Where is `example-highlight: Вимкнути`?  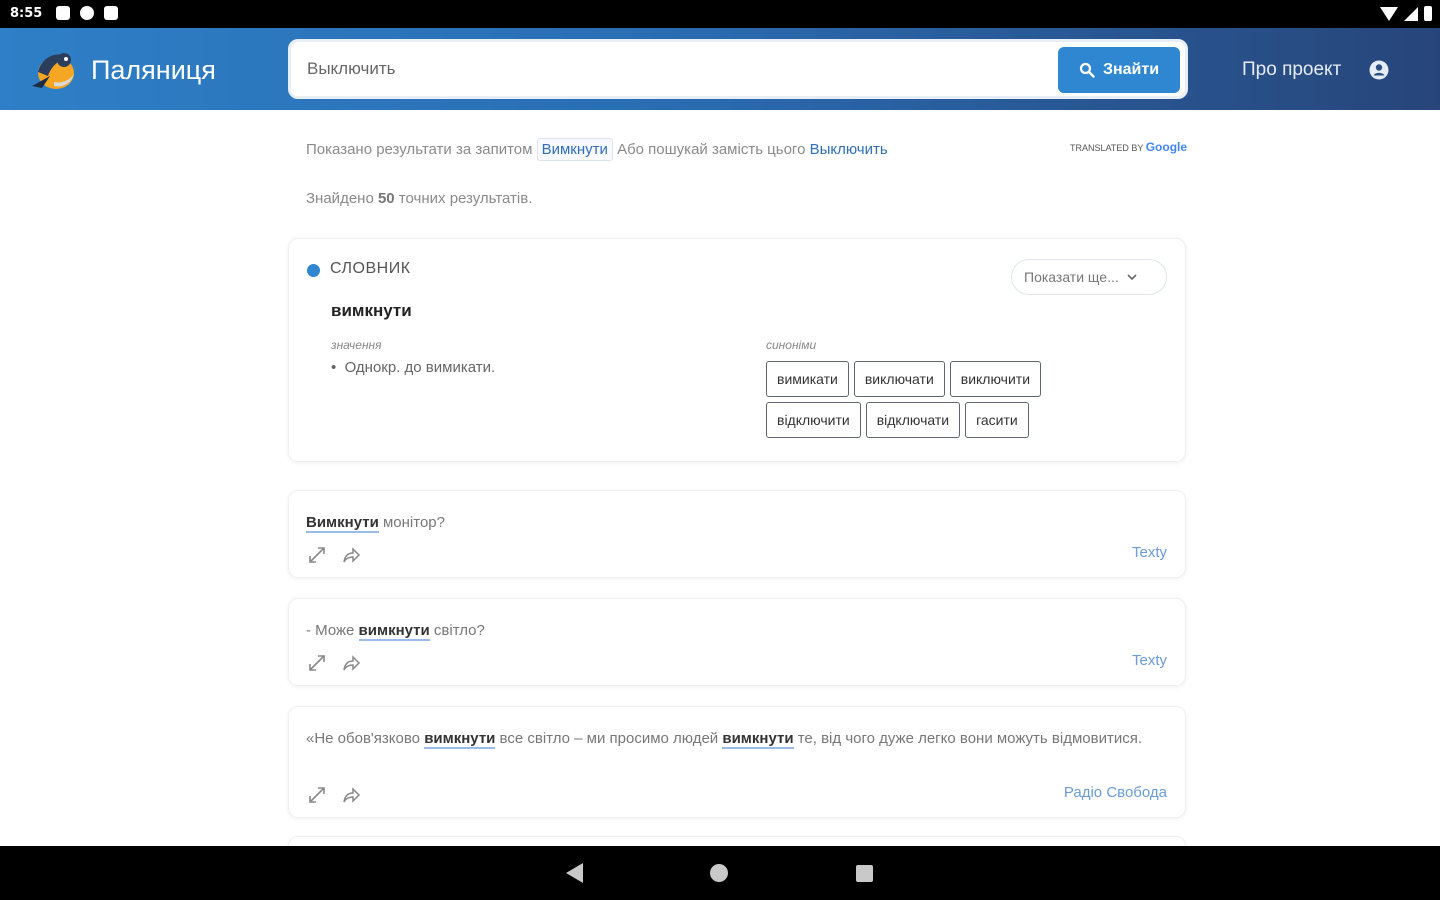
example-highlight: Вимкнути is located at coordinates (342, 523).